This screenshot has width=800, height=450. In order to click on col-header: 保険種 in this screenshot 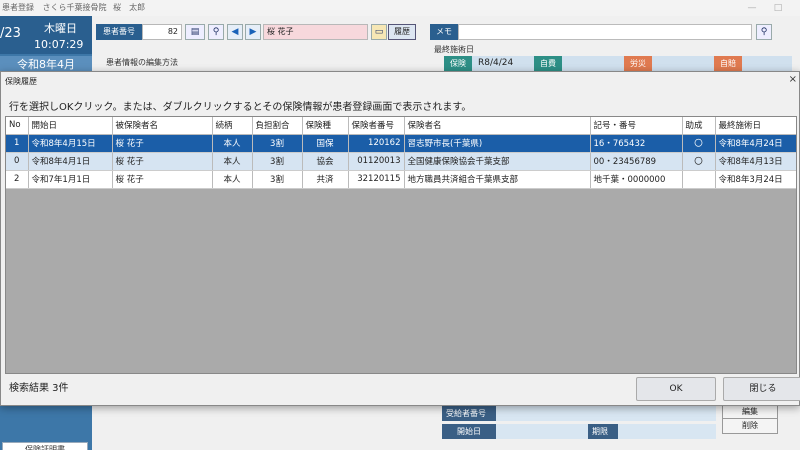, I will do `click(325, 126)`.